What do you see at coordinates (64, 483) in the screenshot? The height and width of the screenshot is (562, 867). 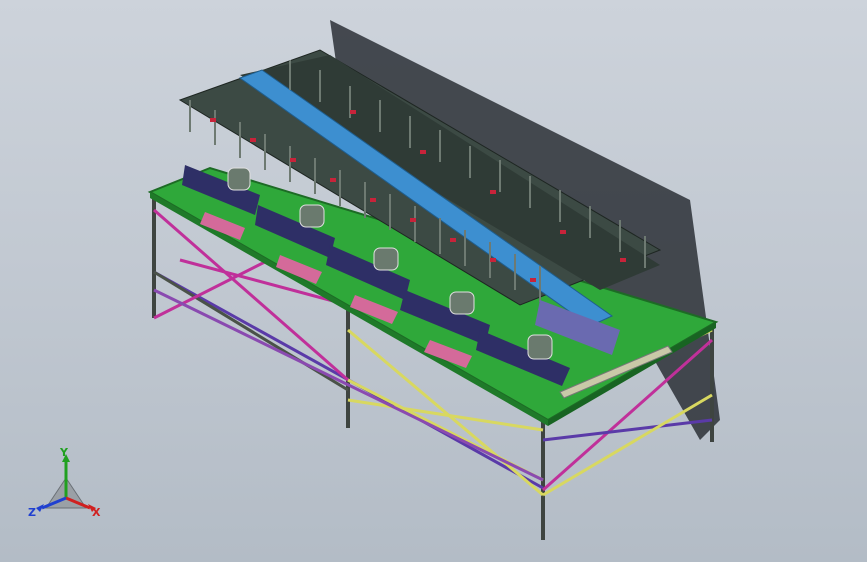 I see `coordinate-triad: Y X Z` at bounding box center [64, 483].